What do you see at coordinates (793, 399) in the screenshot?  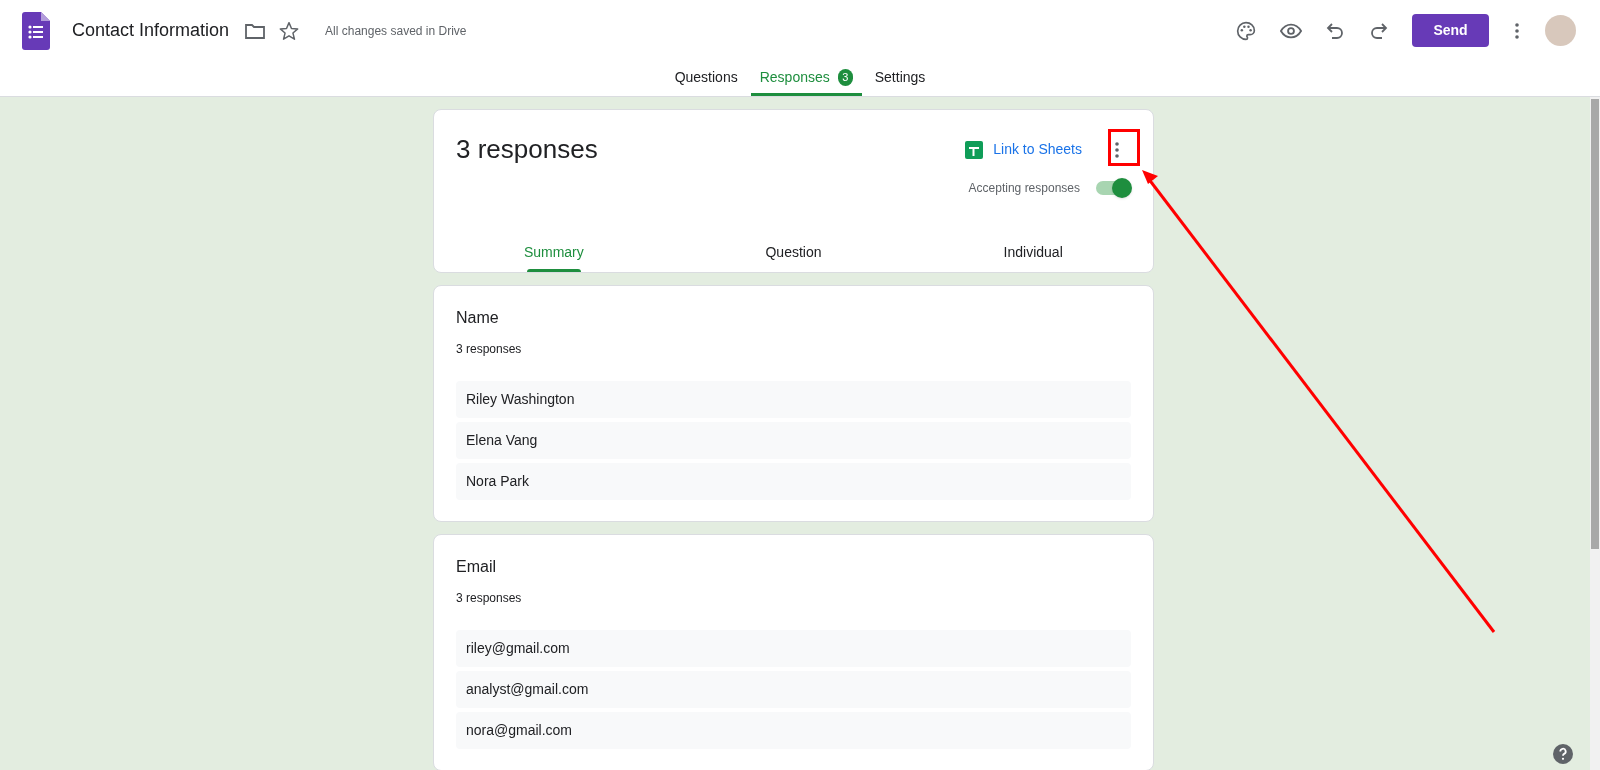 I see `answer-row: Riley Washington` at bounding box center [793, 399].